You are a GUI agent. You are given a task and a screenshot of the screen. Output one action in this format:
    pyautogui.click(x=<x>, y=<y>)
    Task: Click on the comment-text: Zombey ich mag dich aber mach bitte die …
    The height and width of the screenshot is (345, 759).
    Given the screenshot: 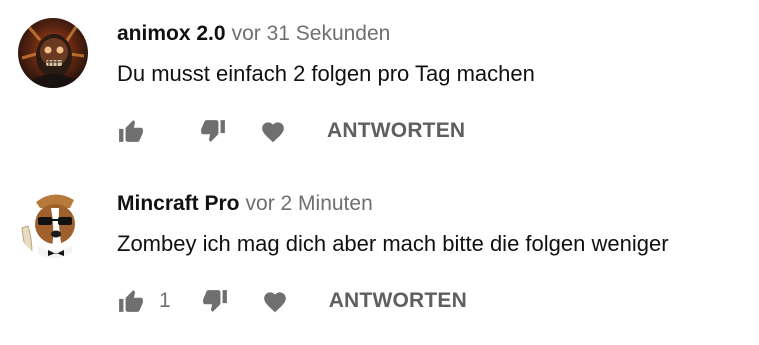 What is the action you would take?
    pyautogui.click(x=393, y=243)
    